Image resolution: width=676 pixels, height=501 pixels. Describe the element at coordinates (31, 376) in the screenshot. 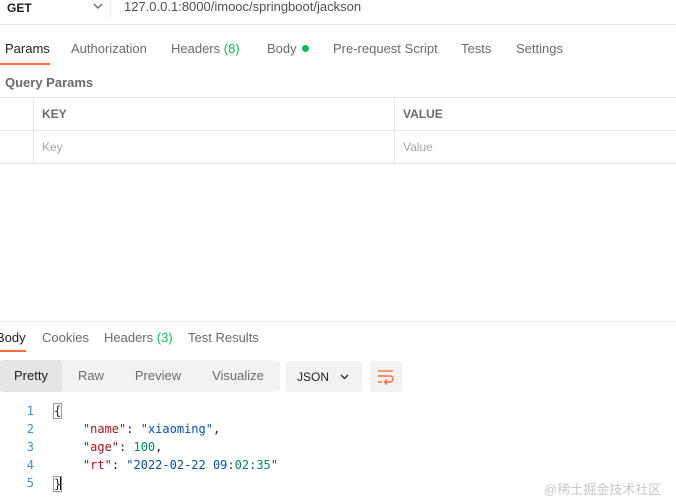

I see `view-pretty-button: Pretty` at that location.